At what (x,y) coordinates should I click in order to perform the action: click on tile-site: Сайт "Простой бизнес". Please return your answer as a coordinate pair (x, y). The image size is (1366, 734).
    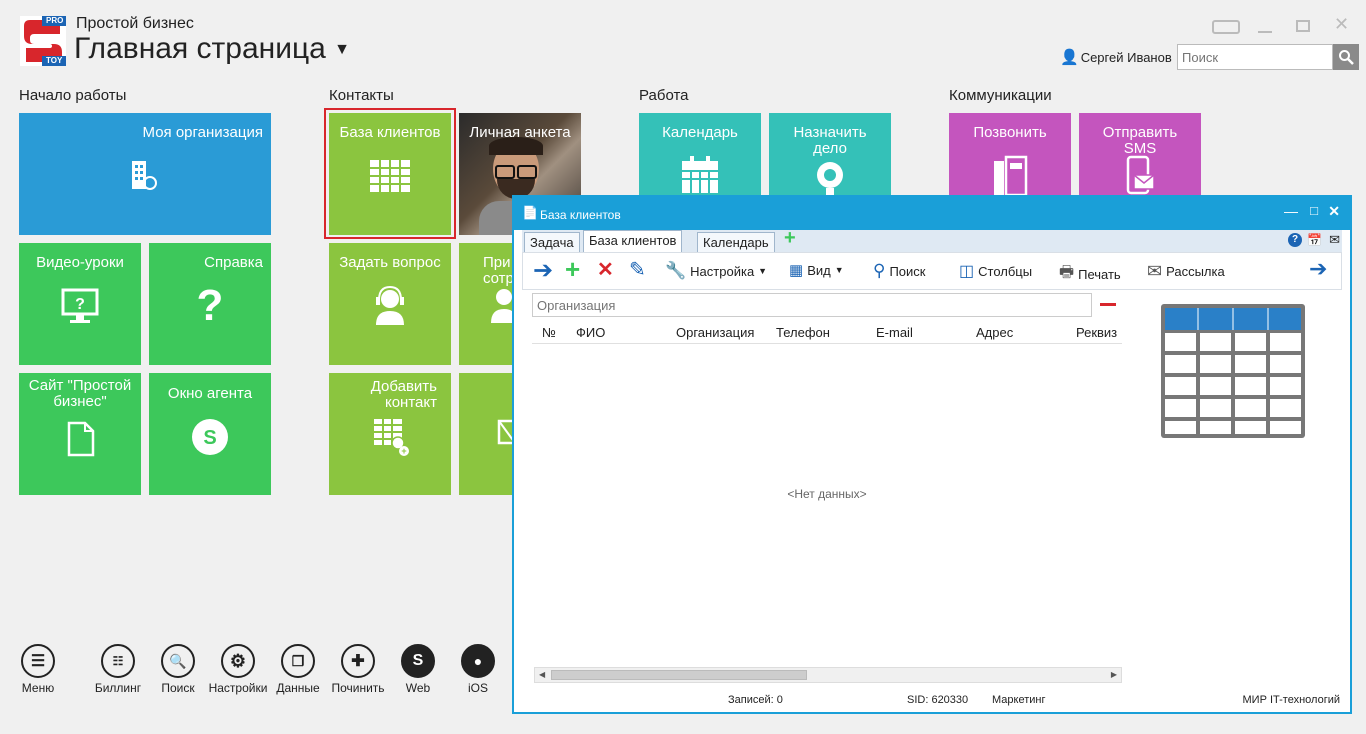
    Looking at the image, I should click on (80, 434).